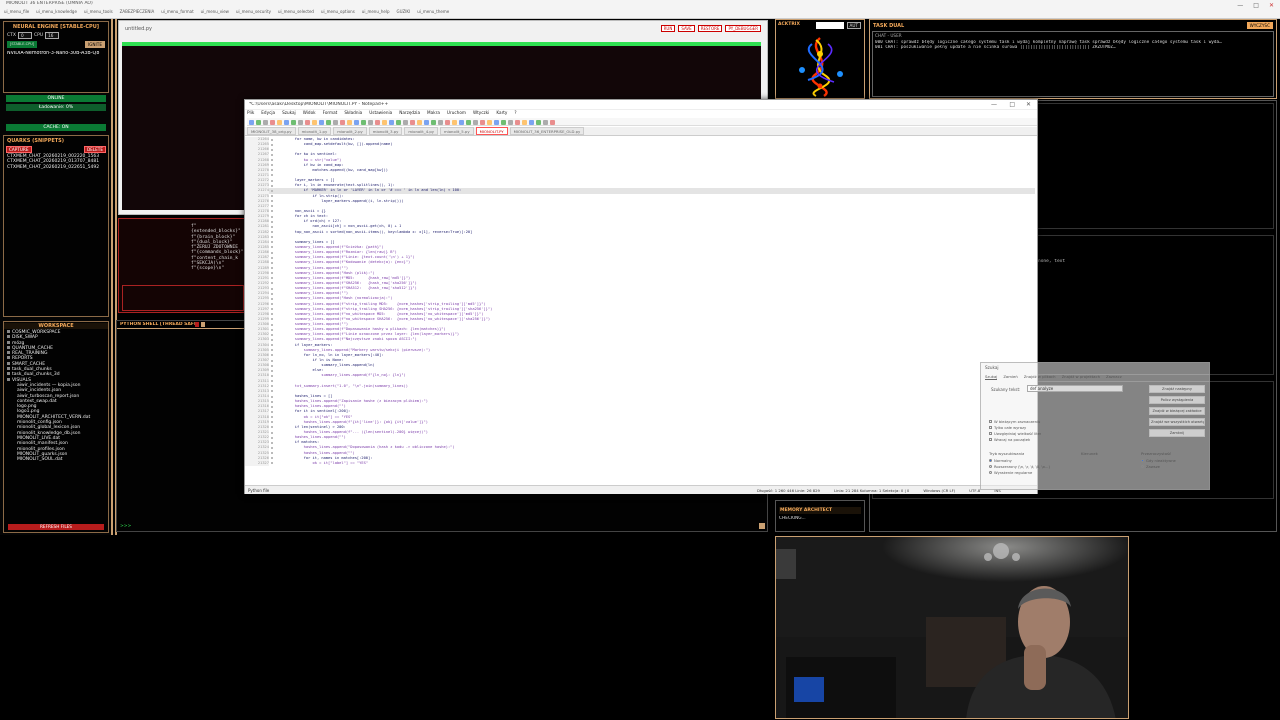 Image resolution: width=1280 pixels, height=720 pixels. What do you see at coordinates (991, 377) in the screenshot?
I see `find-dialog-tab: Szukaj` at bounding box center [991, 377].